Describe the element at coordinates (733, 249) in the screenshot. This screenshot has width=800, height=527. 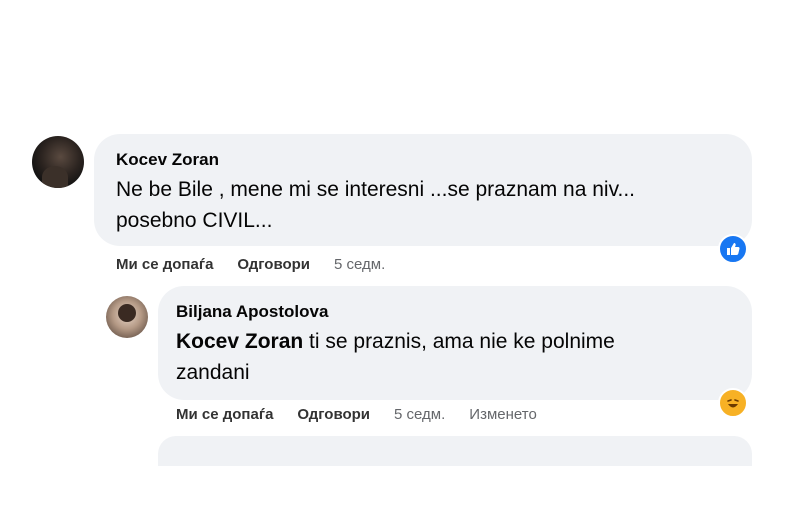
I see `like-icon` at that location.